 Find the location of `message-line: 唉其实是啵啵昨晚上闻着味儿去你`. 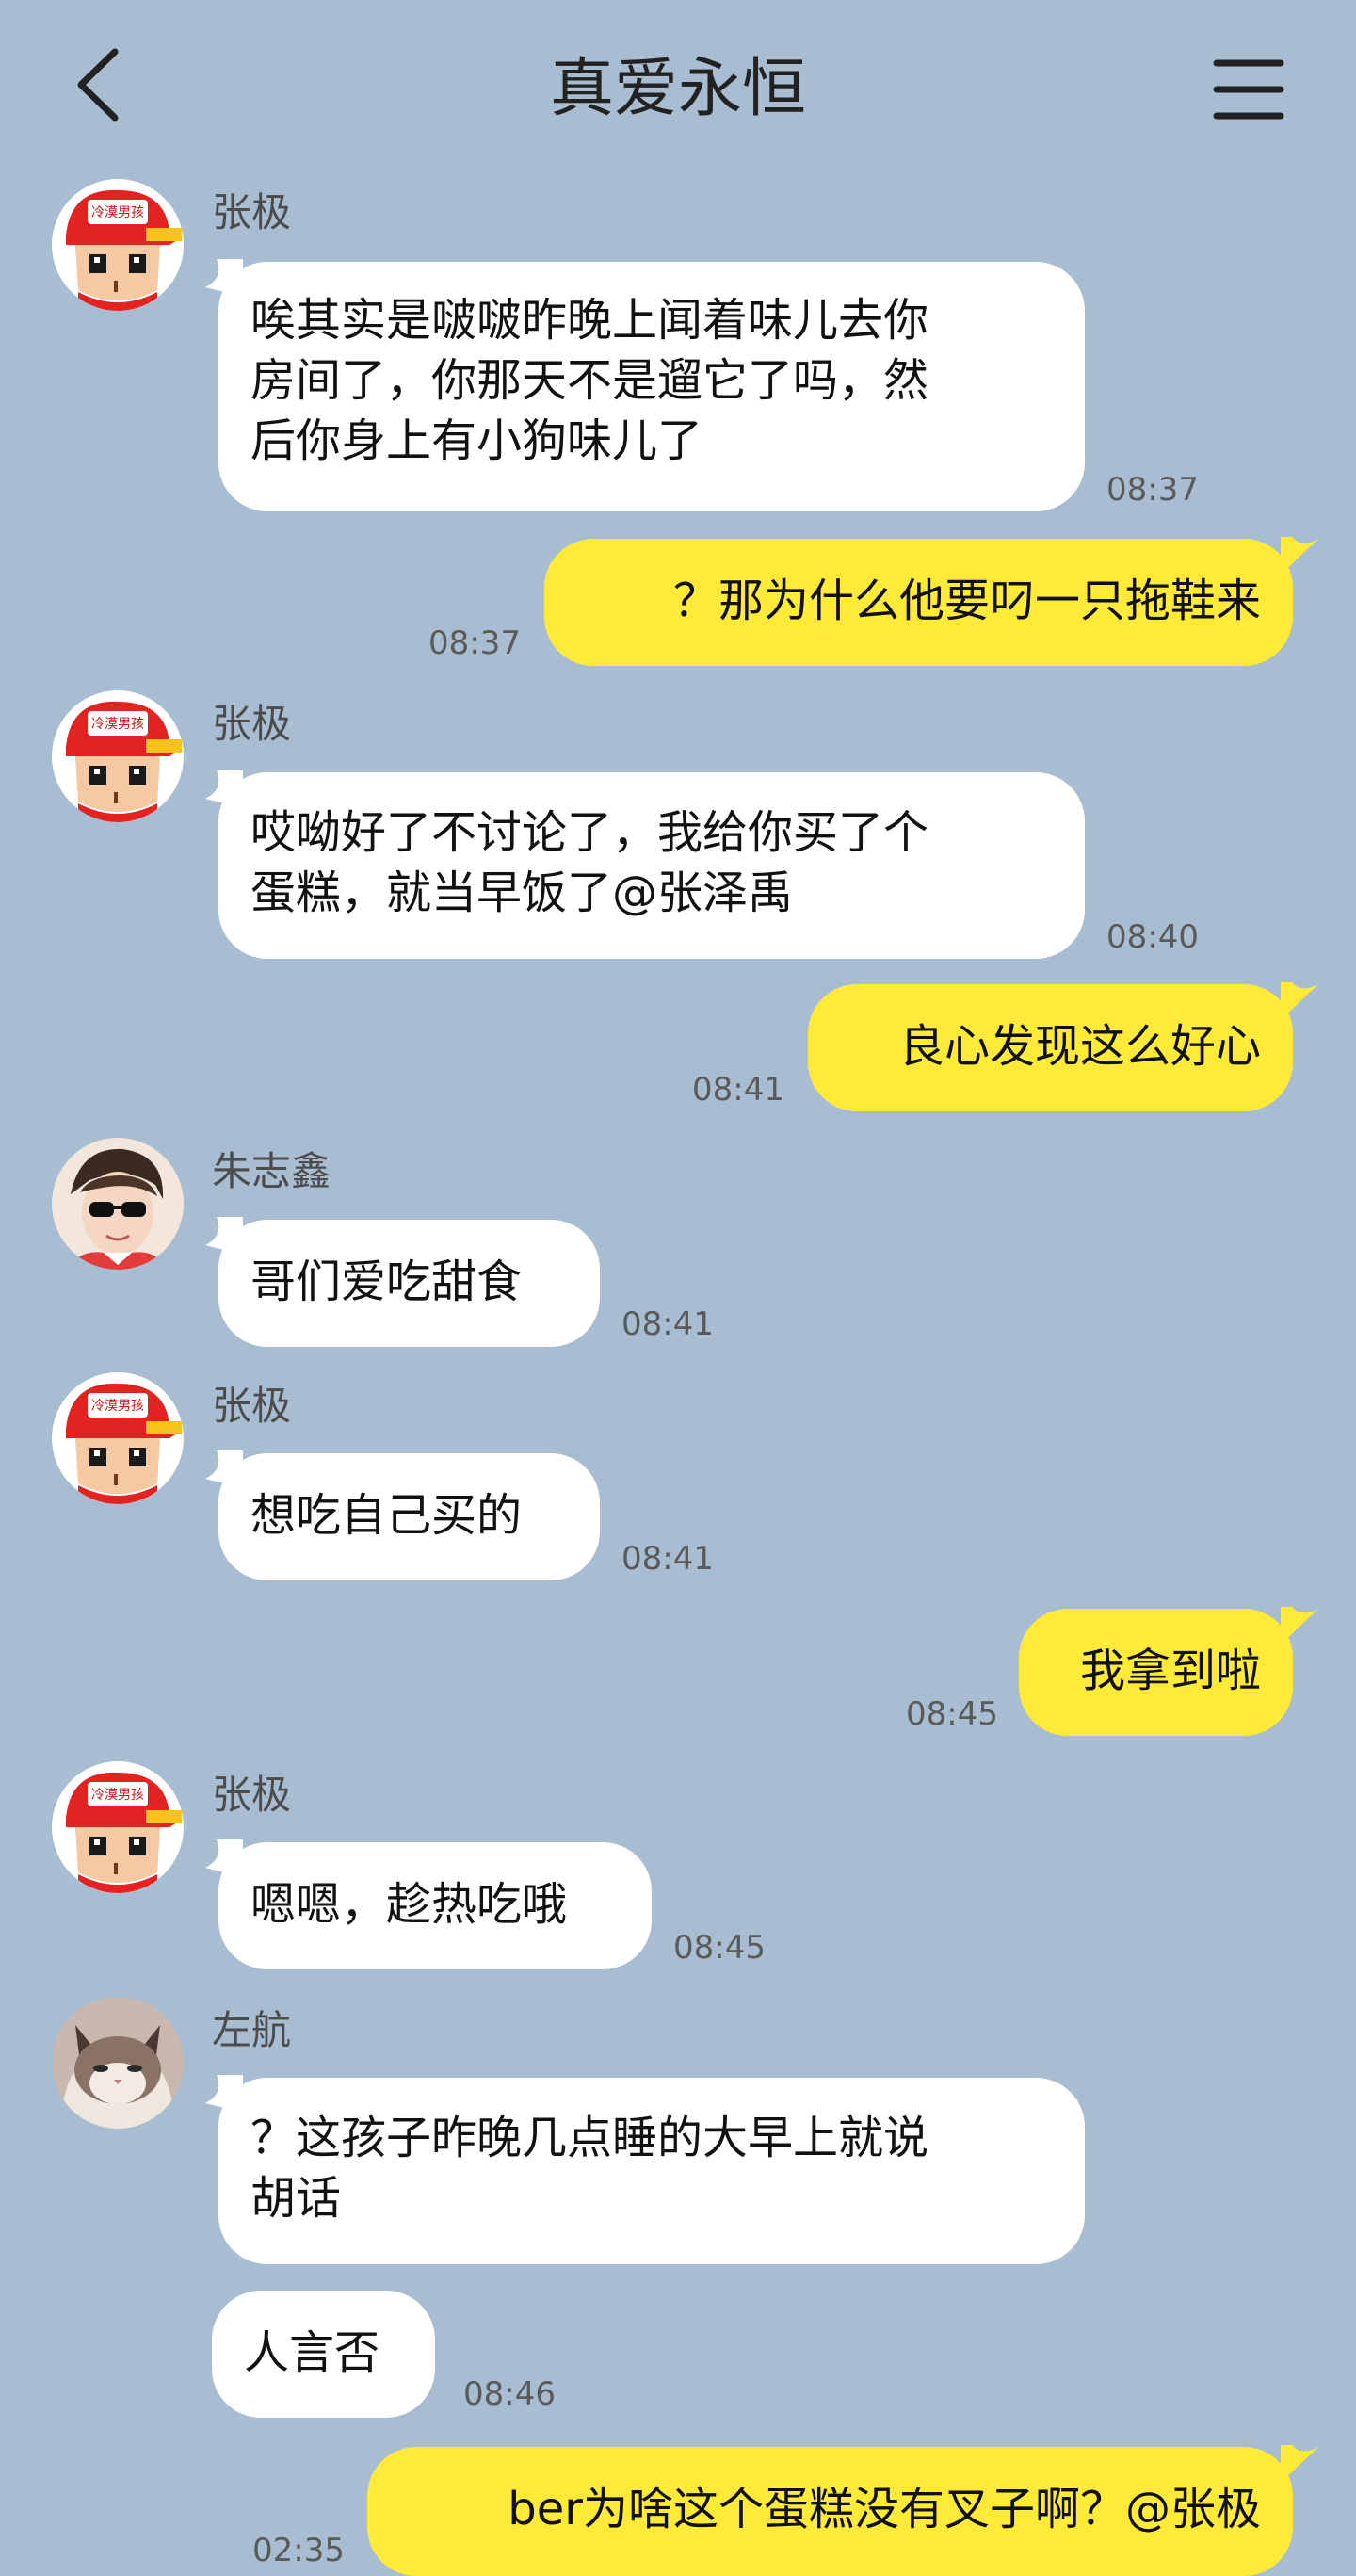

message-line: 唉其实是啵啵昨晚上闻着味儿去你 is located at coordinates (589, 320).